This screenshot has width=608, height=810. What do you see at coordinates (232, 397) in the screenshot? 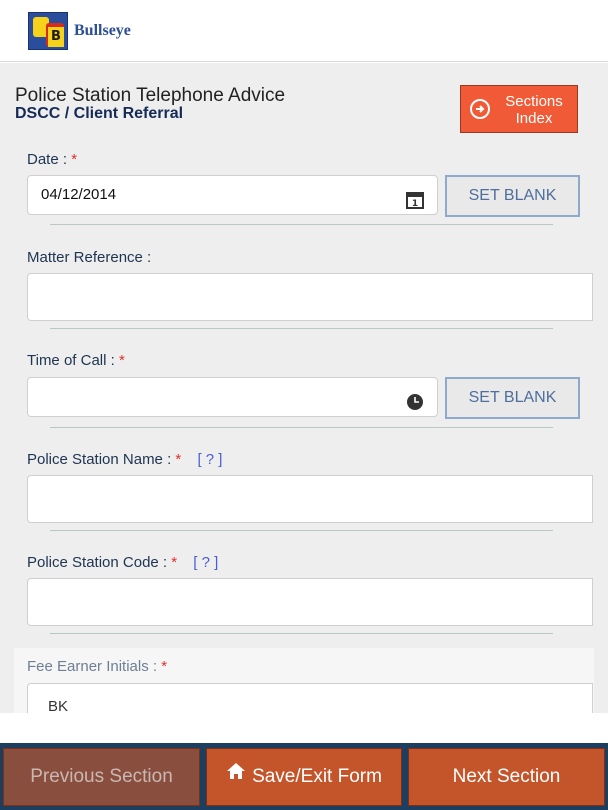
I see `time-of-call-input` at bounding box center [232, 397].